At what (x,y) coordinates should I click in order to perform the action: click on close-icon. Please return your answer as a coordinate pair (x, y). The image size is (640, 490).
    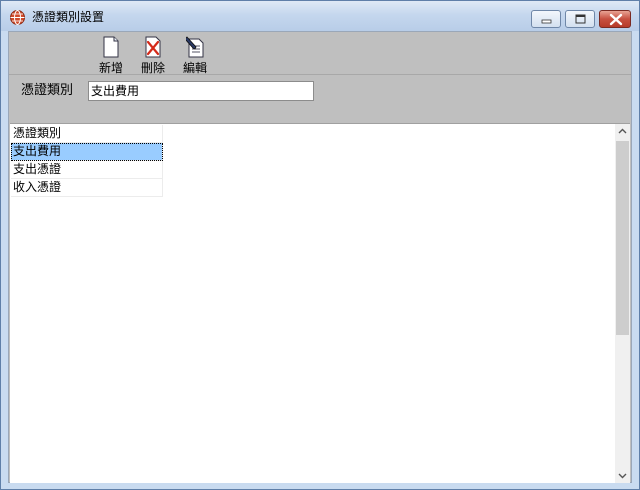
    Looking at the image, I should click on (616, 19).